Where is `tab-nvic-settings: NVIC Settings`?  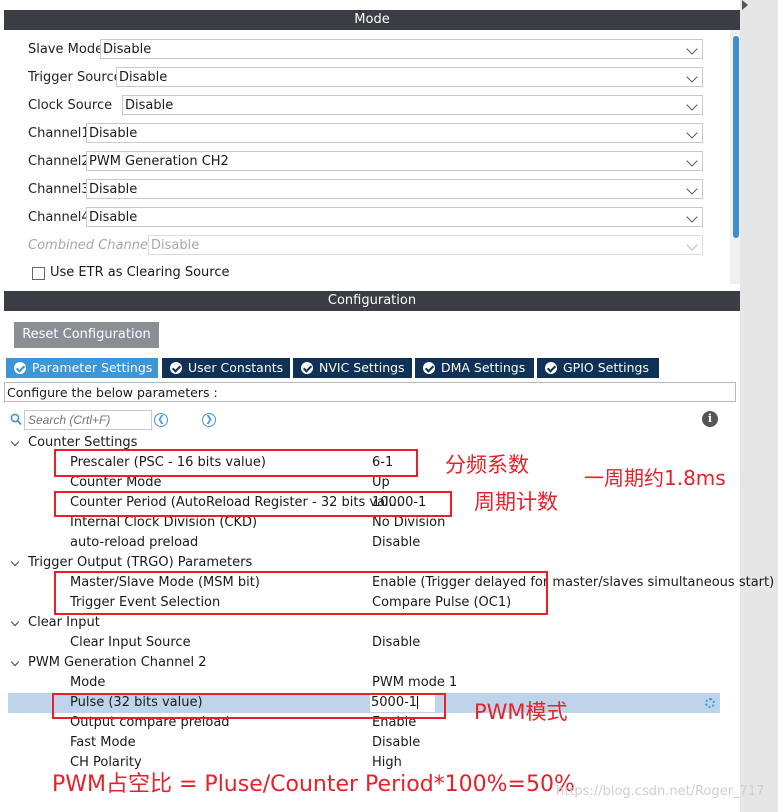
tab-nvic-settings: NVIC Settings is located at coordinates (352, 368).